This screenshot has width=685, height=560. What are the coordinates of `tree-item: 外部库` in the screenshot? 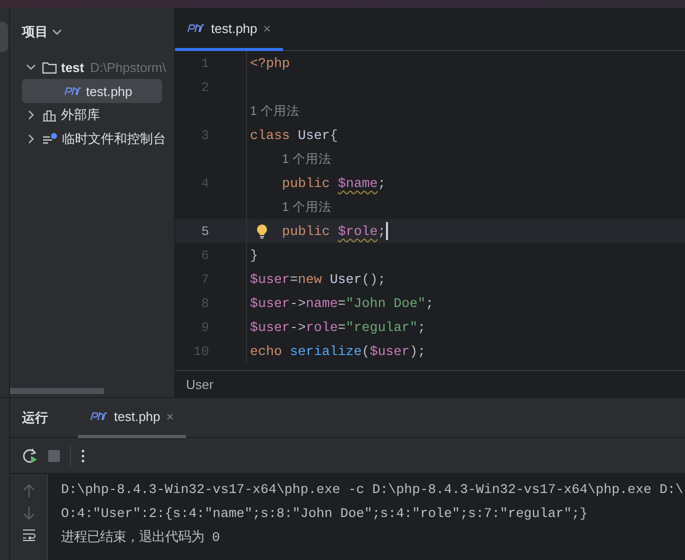 It's located at (92, 115).